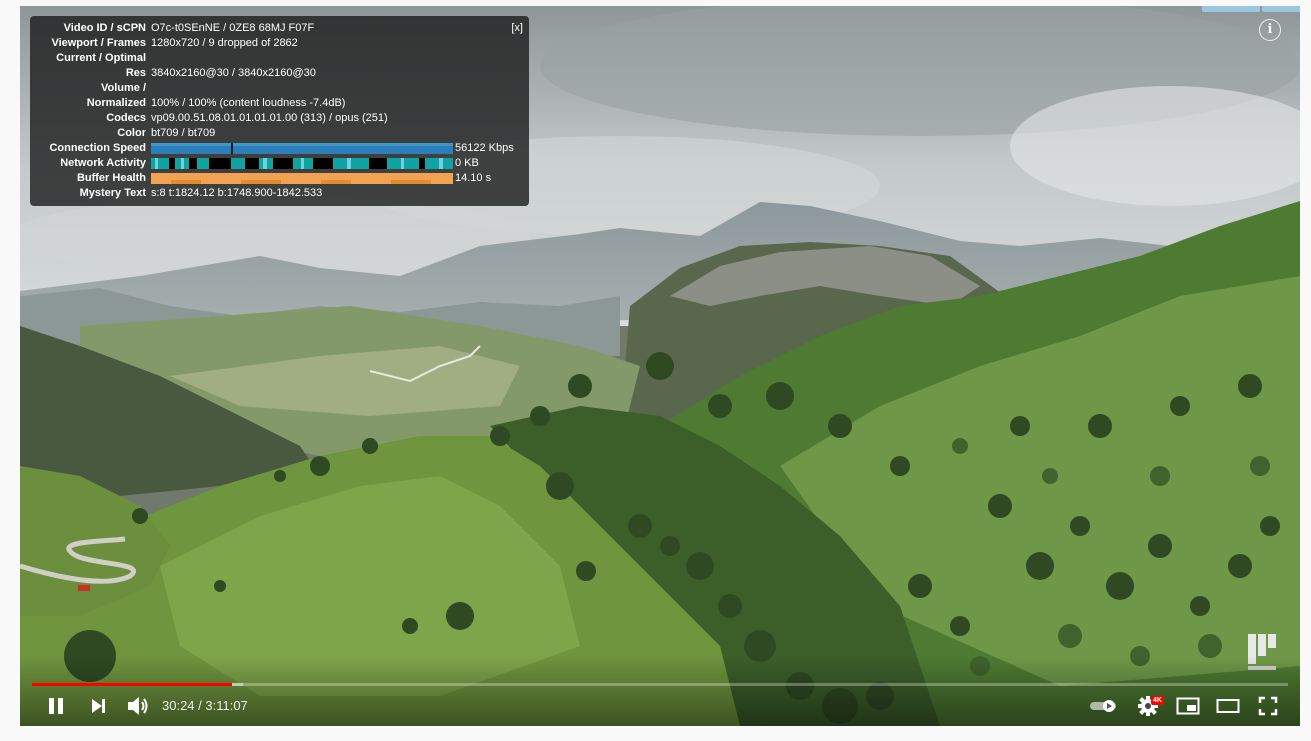  Describe the element at coordinates (302, 178) in the screenshot. I see `buffer-health-graph` at that location.